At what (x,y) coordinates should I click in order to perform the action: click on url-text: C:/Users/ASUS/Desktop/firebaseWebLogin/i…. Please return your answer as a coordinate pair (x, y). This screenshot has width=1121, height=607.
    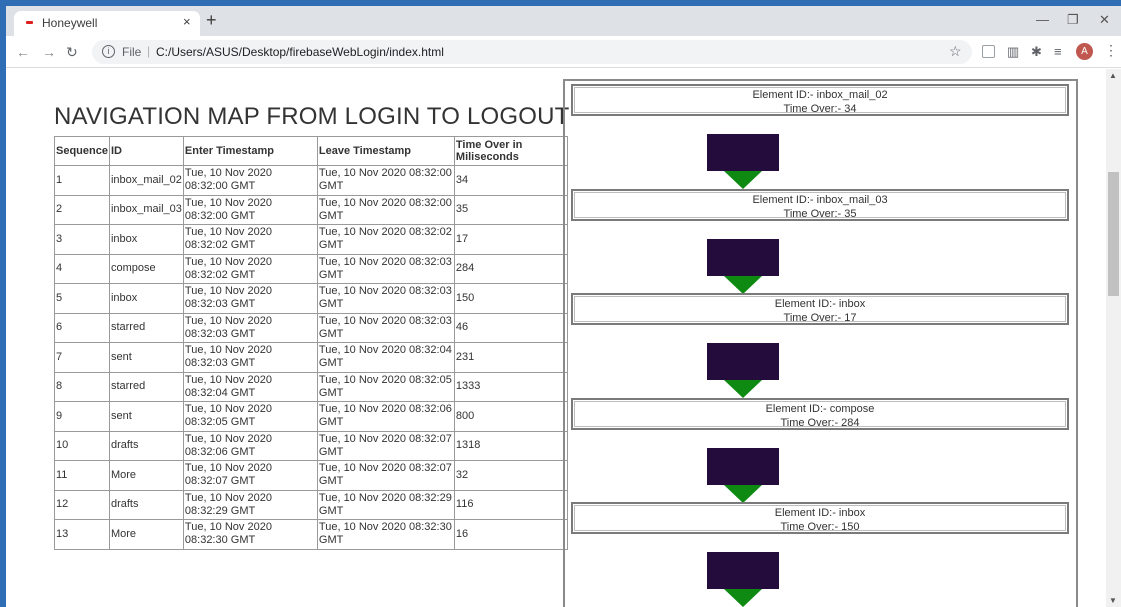
    Looking at the image, I should click on (300, 52).